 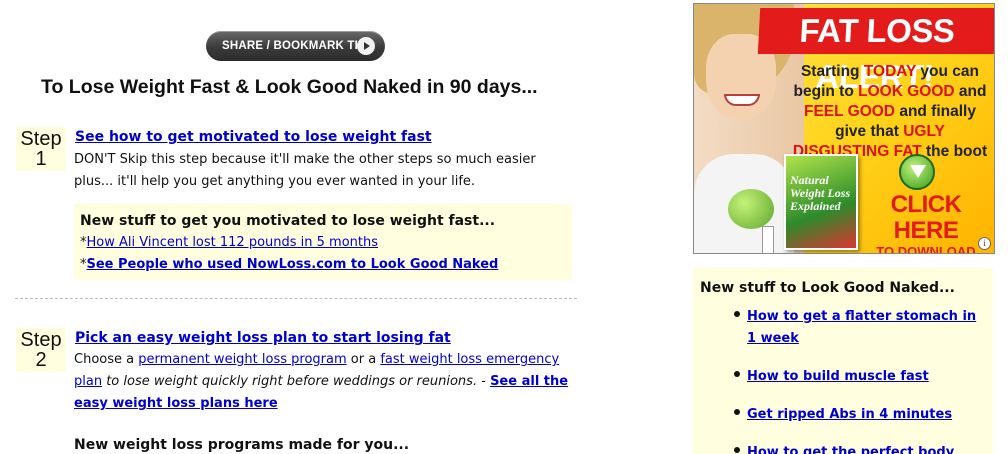 What do you see at coordinates (926, 249) in the screenshot?
I see `ad-cta-small: TO DOWNLOAD YOUR SPECIAL REPORT` at bounding box center [926, 249].